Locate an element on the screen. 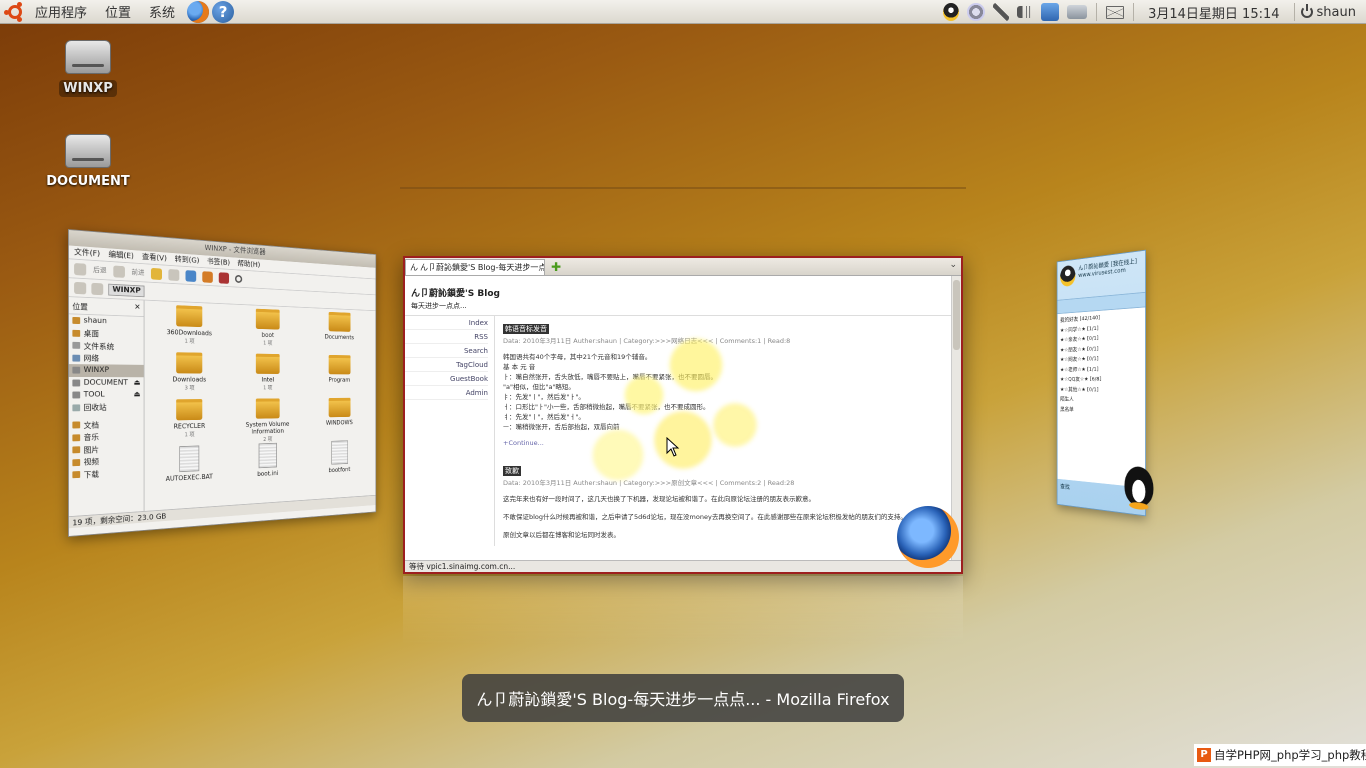 This screenshot has height=768, width=1366. network-icon is located at coordinates (1077, 12).